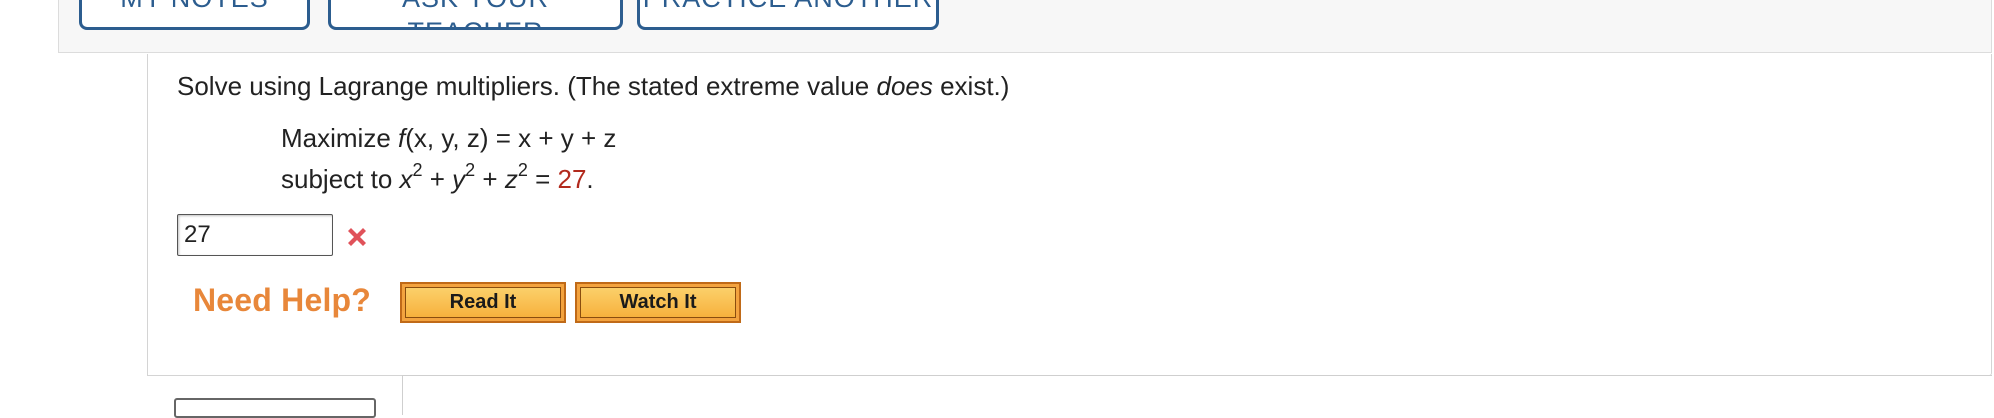 This screenshot has height=418, width=1994. I want to click on watch-it-button: Watch It, so click(658, 302).